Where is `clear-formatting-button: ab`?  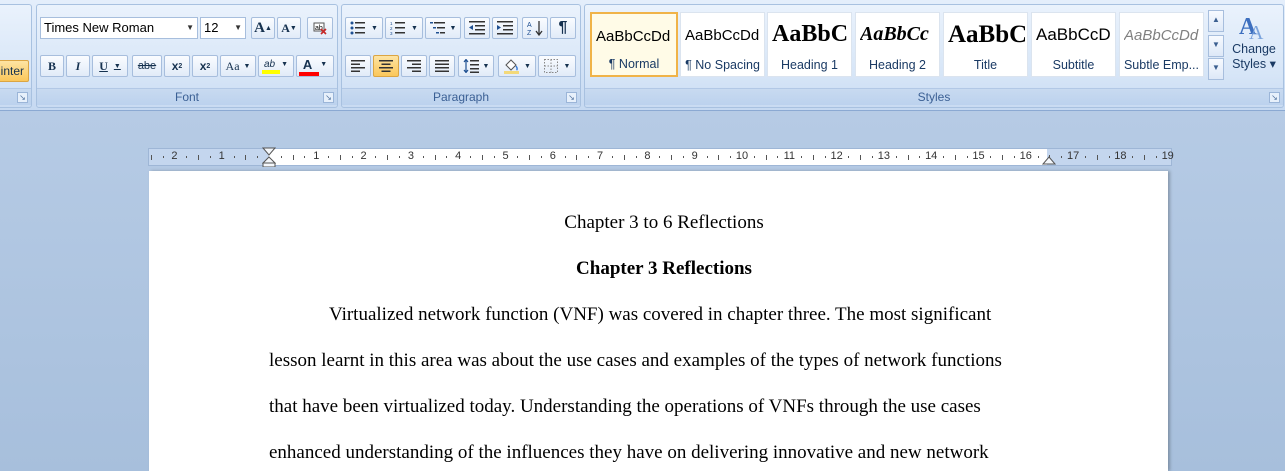
clear-formatting-button: ab is located at coordinates (320, 28).